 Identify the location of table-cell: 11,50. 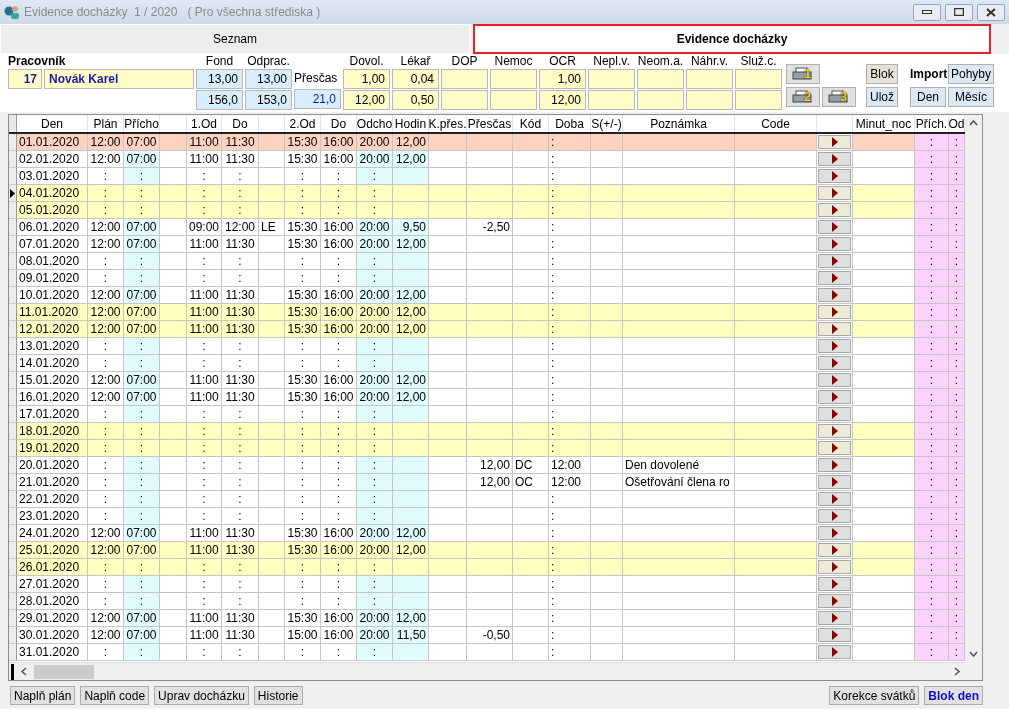
(411, 635).